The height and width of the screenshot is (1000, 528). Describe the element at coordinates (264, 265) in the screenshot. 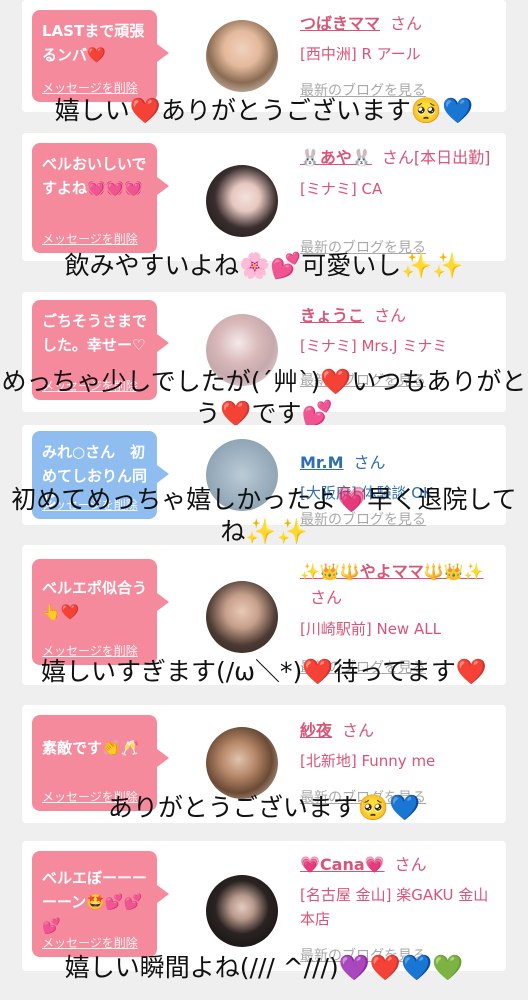

I see `overlay-caption: 飲みやすいよね🌸💕可愛いし✨✨` at that location.